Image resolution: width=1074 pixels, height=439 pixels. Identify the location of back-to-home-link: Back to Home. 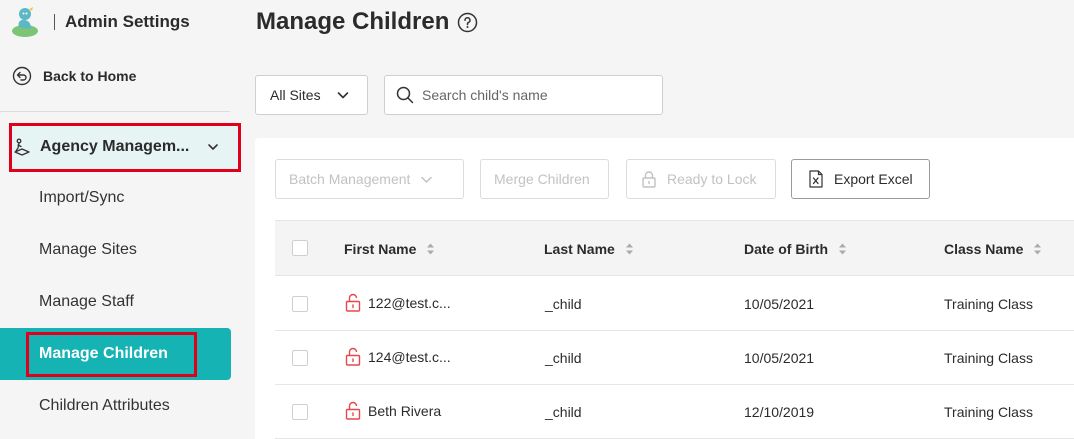
(74, 76).